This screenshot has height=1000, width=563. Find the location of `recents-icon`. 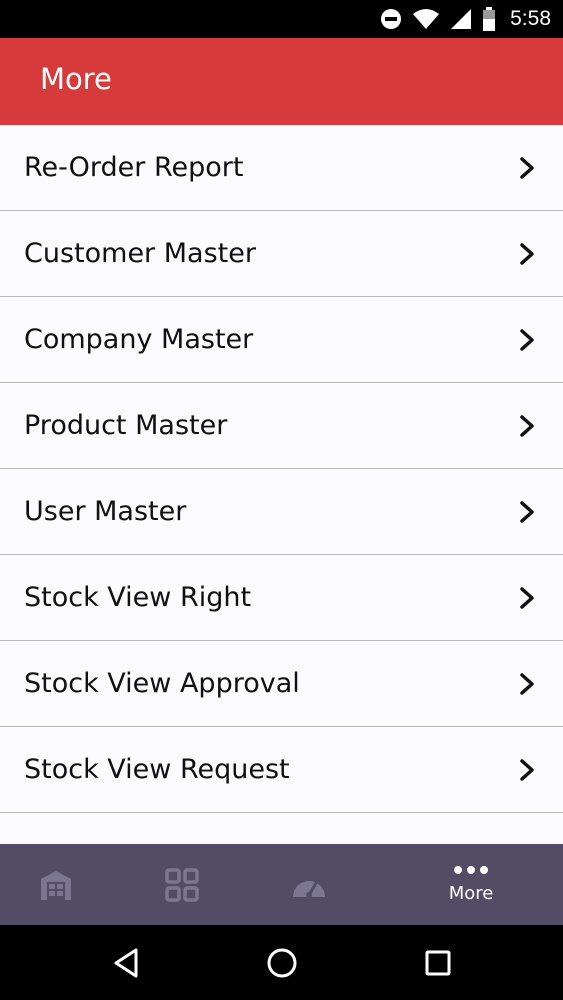

recents-icon is located at coordinates (438, 962).